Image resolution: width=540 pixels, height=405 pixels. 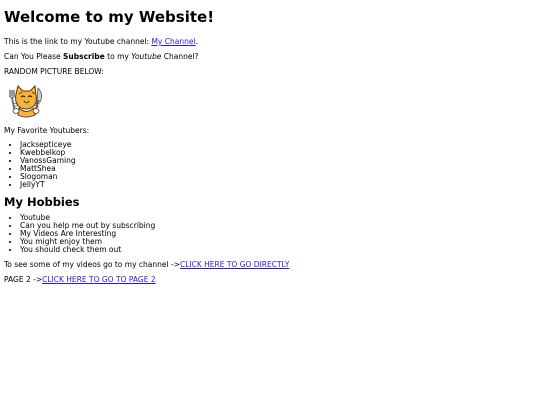 I want to click on subscribe-prefix: Can You Please, so click(x=34, y=56).